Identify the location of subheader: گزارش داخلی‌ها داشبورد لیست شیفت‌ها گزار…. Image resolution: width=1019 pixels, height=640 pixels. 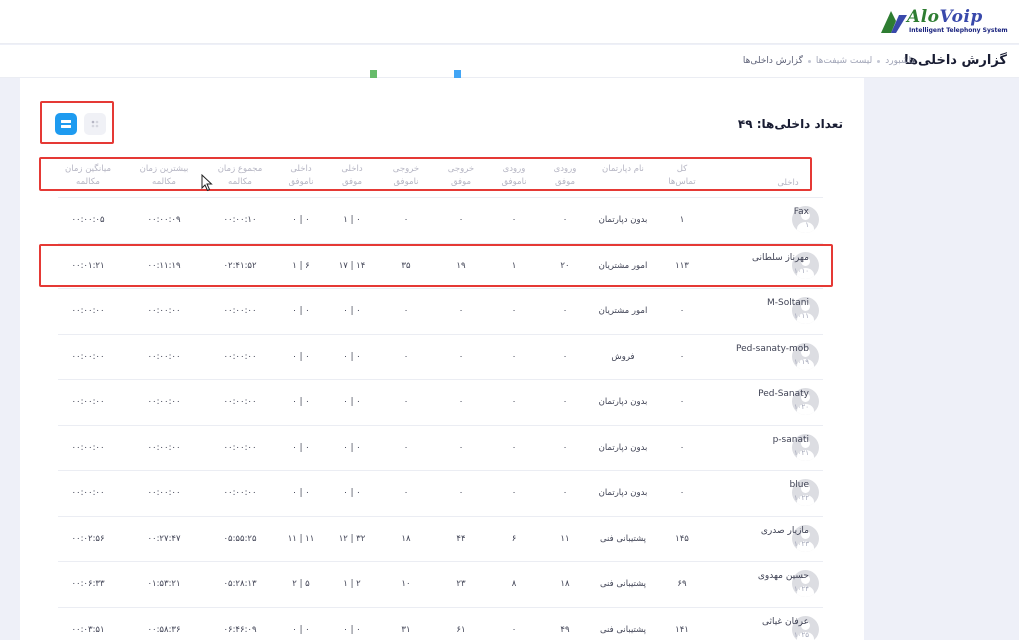
(509, 61).